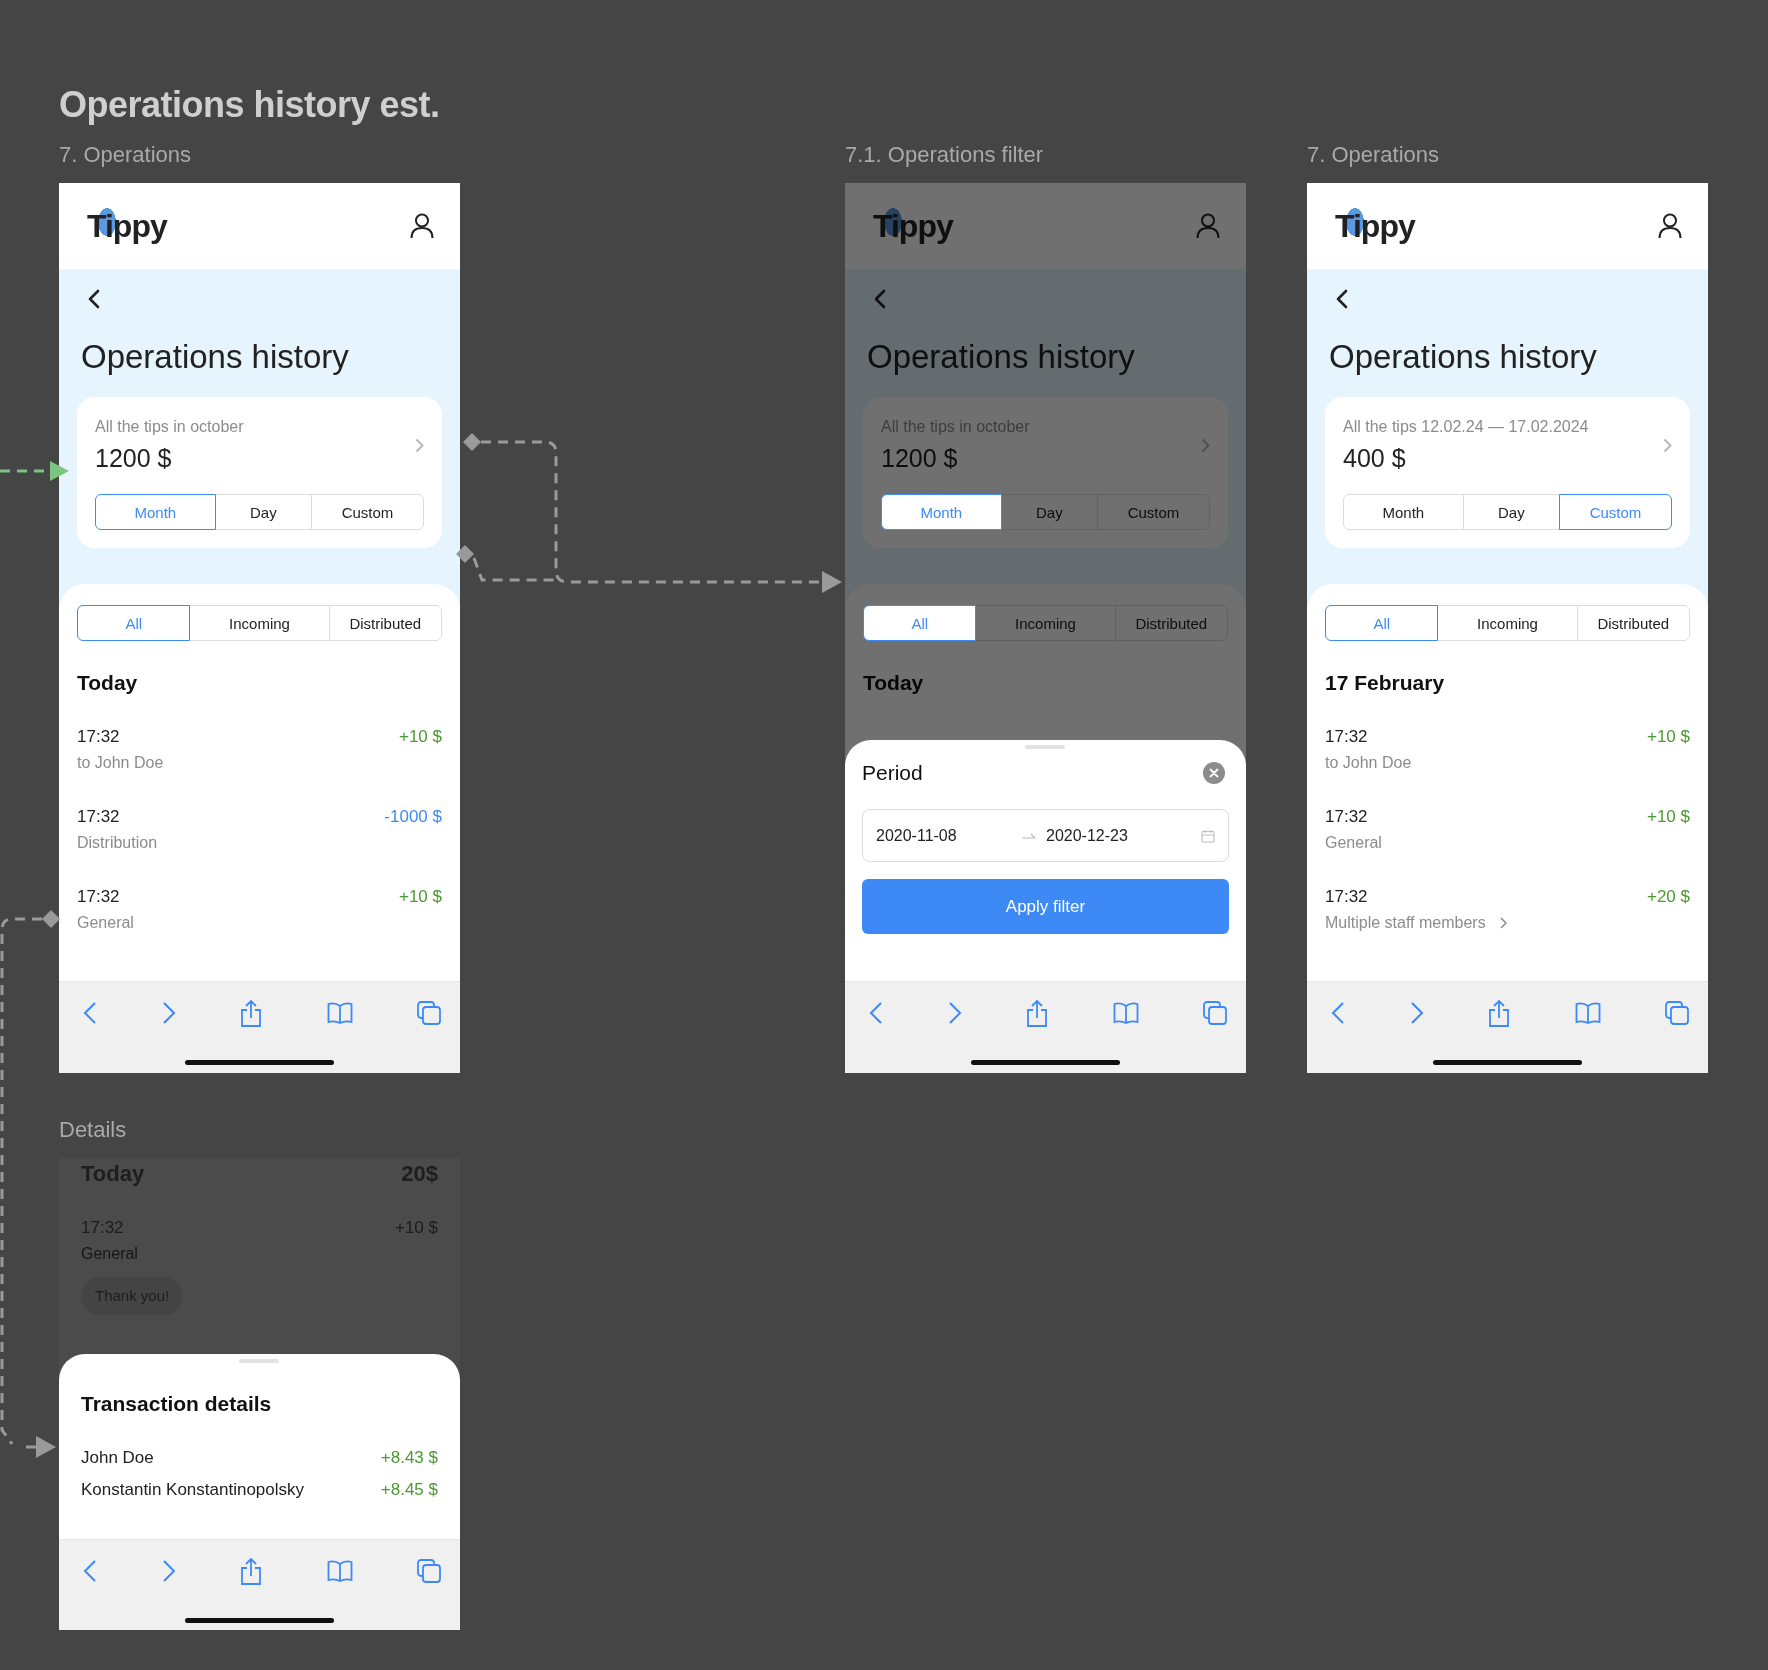  What do you see at coordinates (249, 105) in the screenshot?
I see `page-title: Operations history est.` at bounding box center [249, 105].